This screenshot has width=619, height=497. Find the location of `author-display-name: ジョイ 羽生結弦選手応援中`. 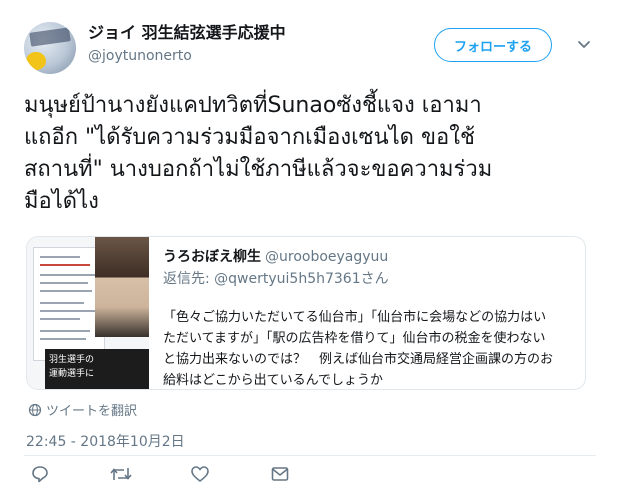

author-display-name: ジョイ 羽生結弦選手応援中 is located at coordinates (187, 33).